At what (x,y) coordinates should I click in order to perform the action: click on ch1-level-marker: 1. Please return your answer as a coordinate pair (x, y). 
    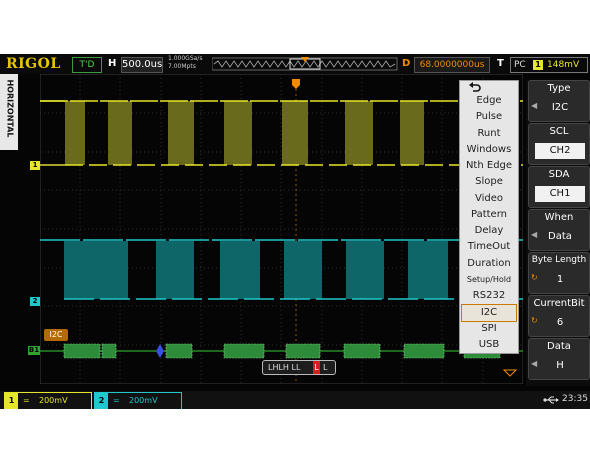
    Looking at the image, I should click on (35, 165).